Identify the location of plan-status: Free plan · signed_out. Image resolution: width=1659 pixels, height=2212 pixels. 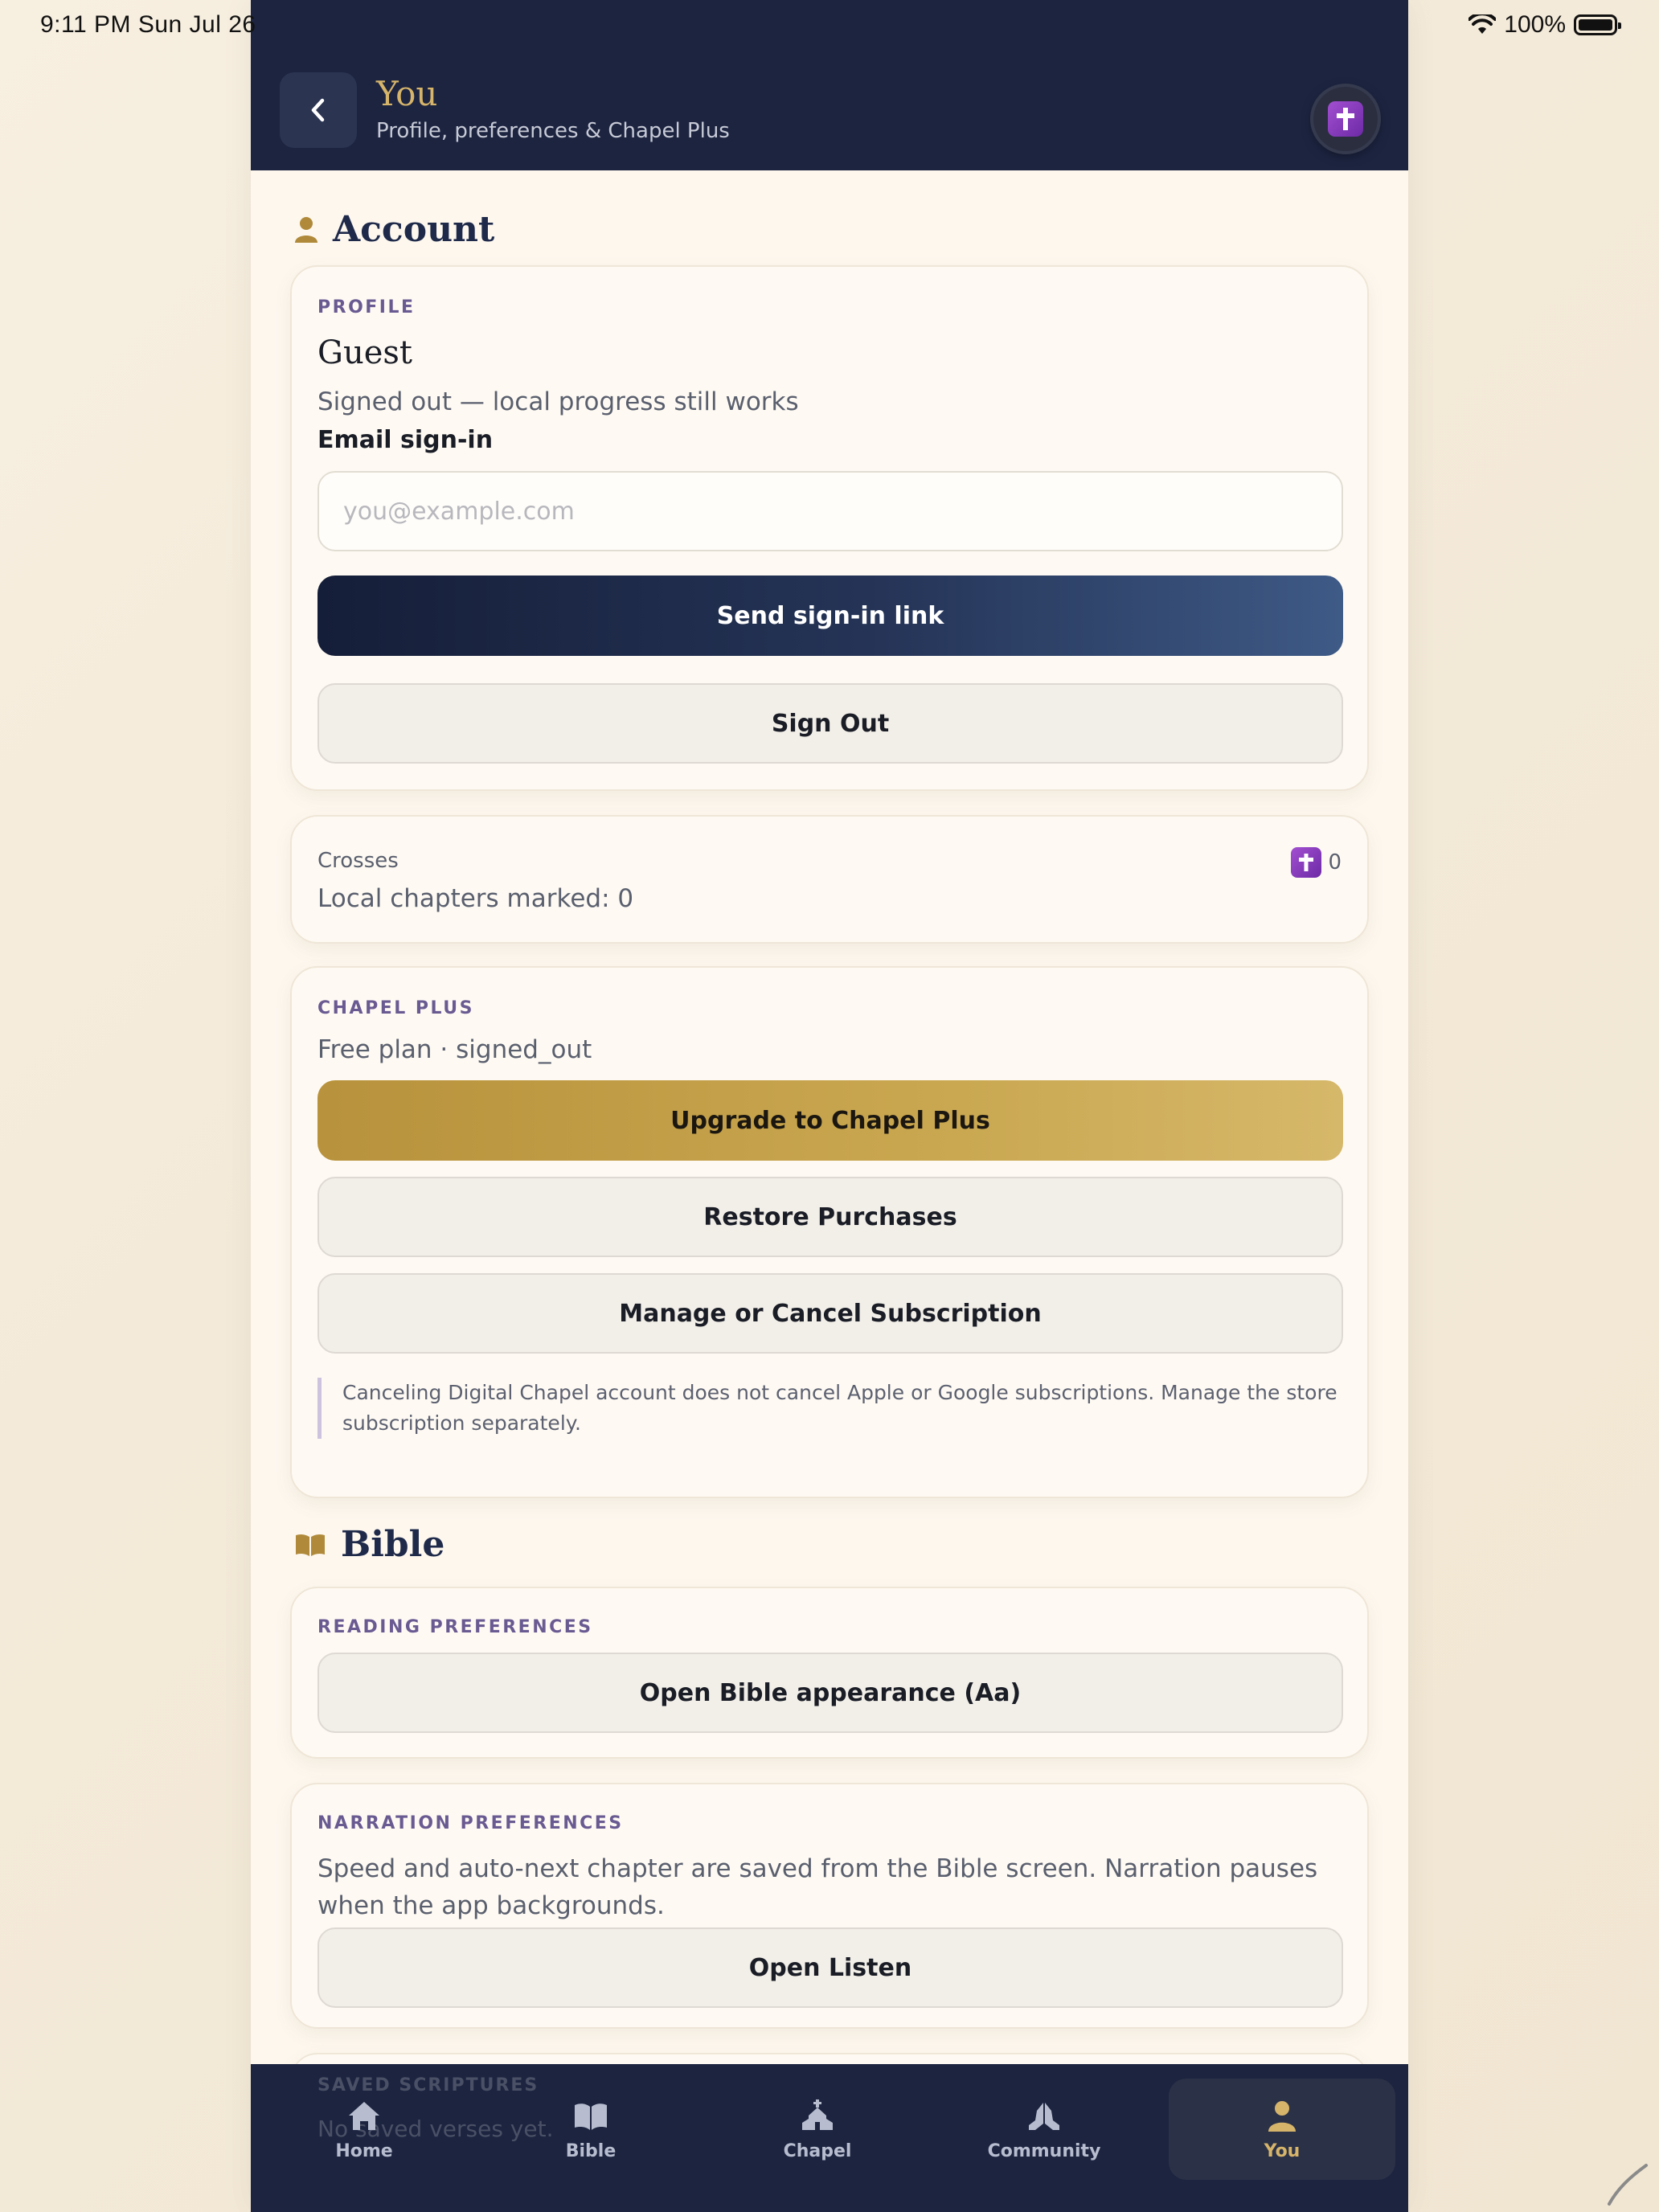
(454, 1049).